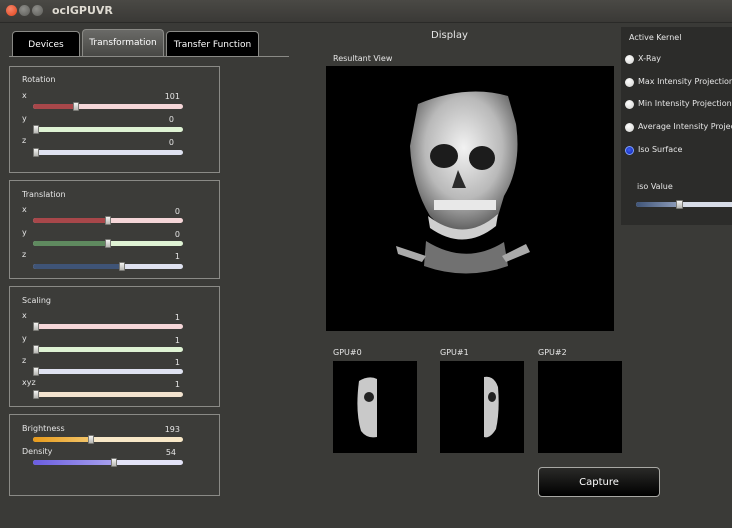 This screenshot has width=732, height=528. Describe the element at coordinates (363, 58) in the screenshot. I see `resultant-view-label: Resultant View` at that location.